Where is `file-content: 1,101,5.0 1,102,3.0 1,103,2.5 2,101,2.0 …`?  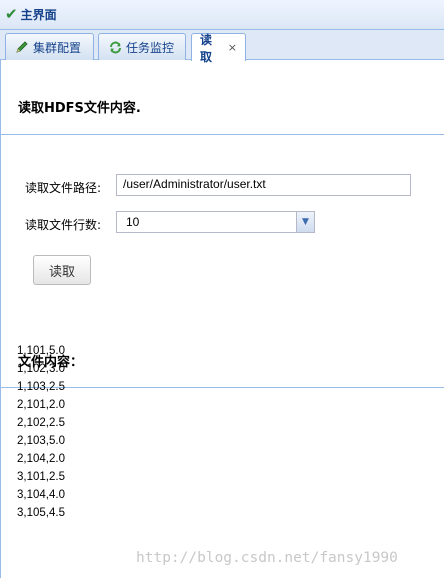
file-content: 1,101,5.0 1,102,3.0 1,103,2.5 2,101,2.0 … is located at coordinates (41, 432).